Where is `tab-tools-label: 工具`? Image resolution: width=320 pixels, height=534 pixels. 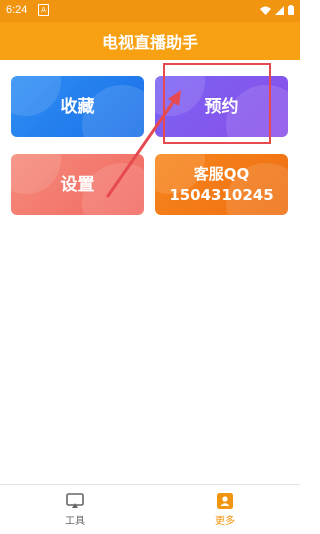
tab-tools-label: 工具 is located at coordinates (75, 521).